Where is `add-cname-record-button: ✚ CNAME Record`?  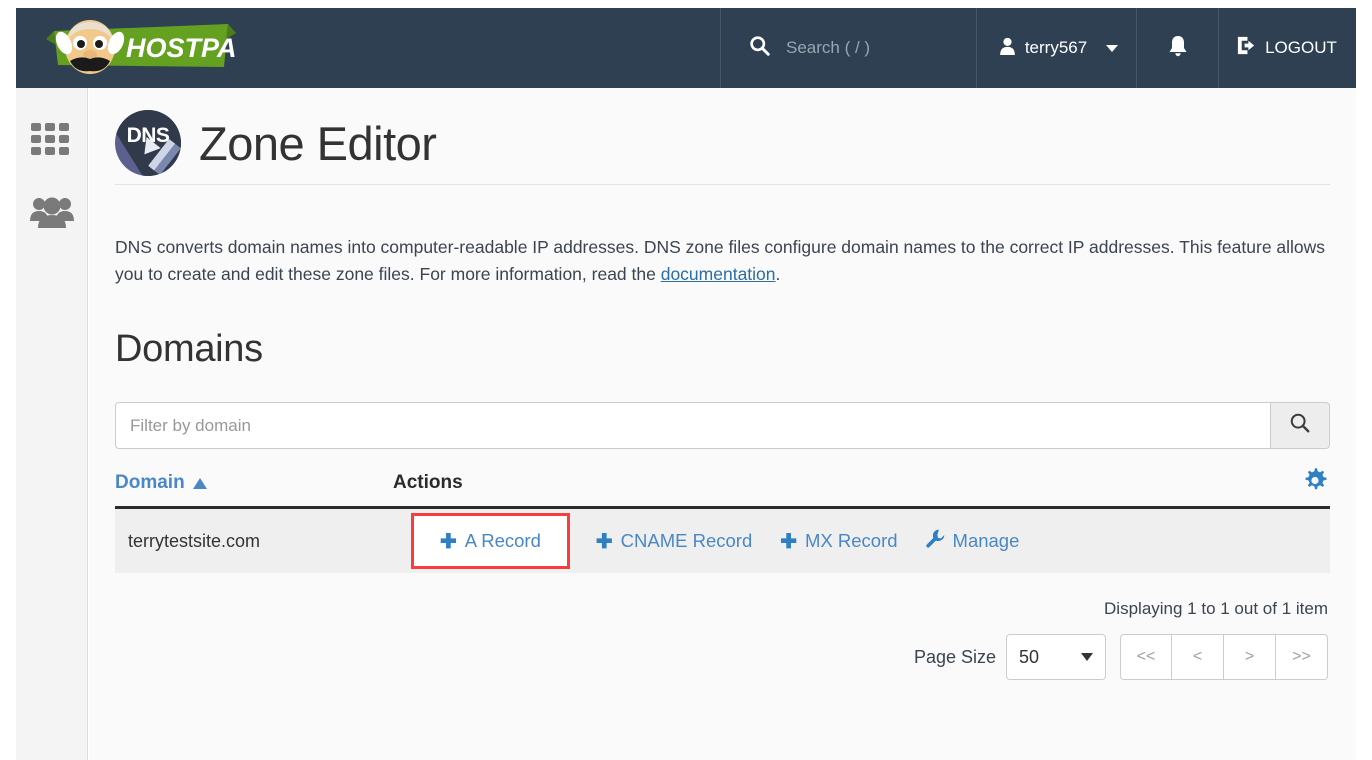
add-cname-record-button: ✚ CNAME Record is located at coordinates (674, 541).